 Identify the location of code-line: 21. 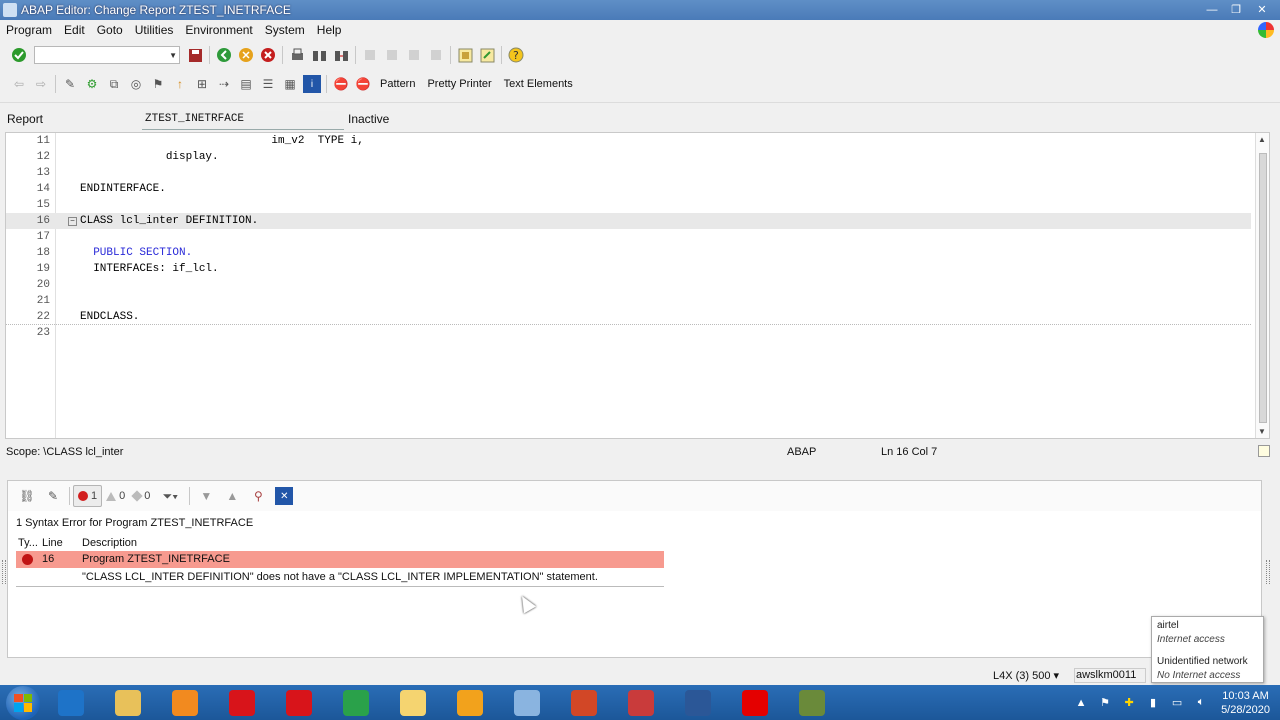
(628, 301).